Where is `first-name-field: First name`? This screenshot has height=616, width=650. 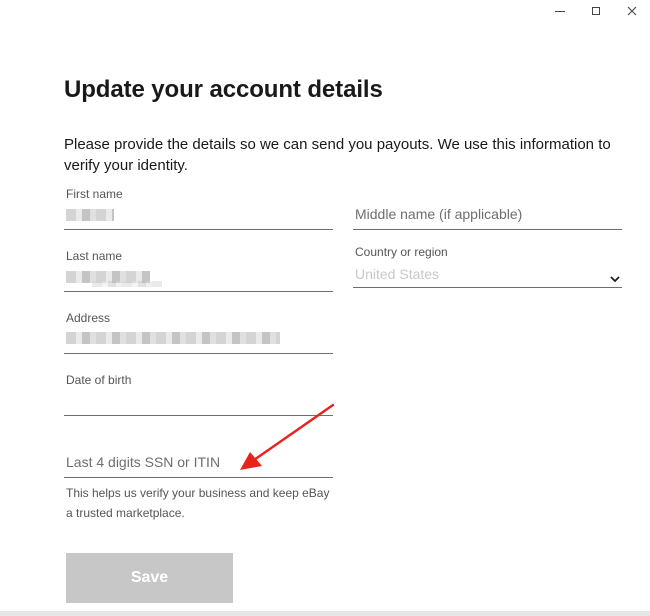
first-name-field: First name is located at coordinates (198, 206).